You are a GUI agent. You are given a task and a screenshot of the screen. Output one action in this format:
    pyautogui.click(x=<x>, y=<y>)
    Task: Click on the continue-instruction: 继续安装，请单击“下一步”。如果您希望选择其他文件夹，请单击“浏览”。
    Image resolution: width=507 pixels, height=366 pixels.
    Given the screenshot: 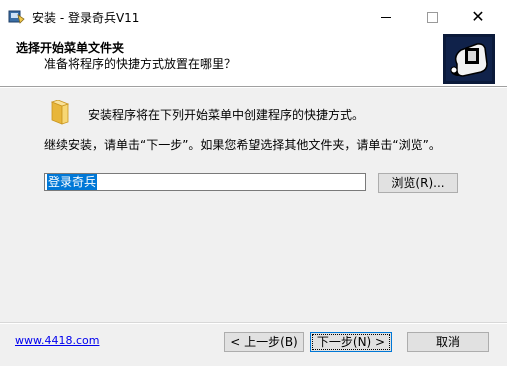 What is the action you would take?
    pyautogui.click(x=242, y=145)
    